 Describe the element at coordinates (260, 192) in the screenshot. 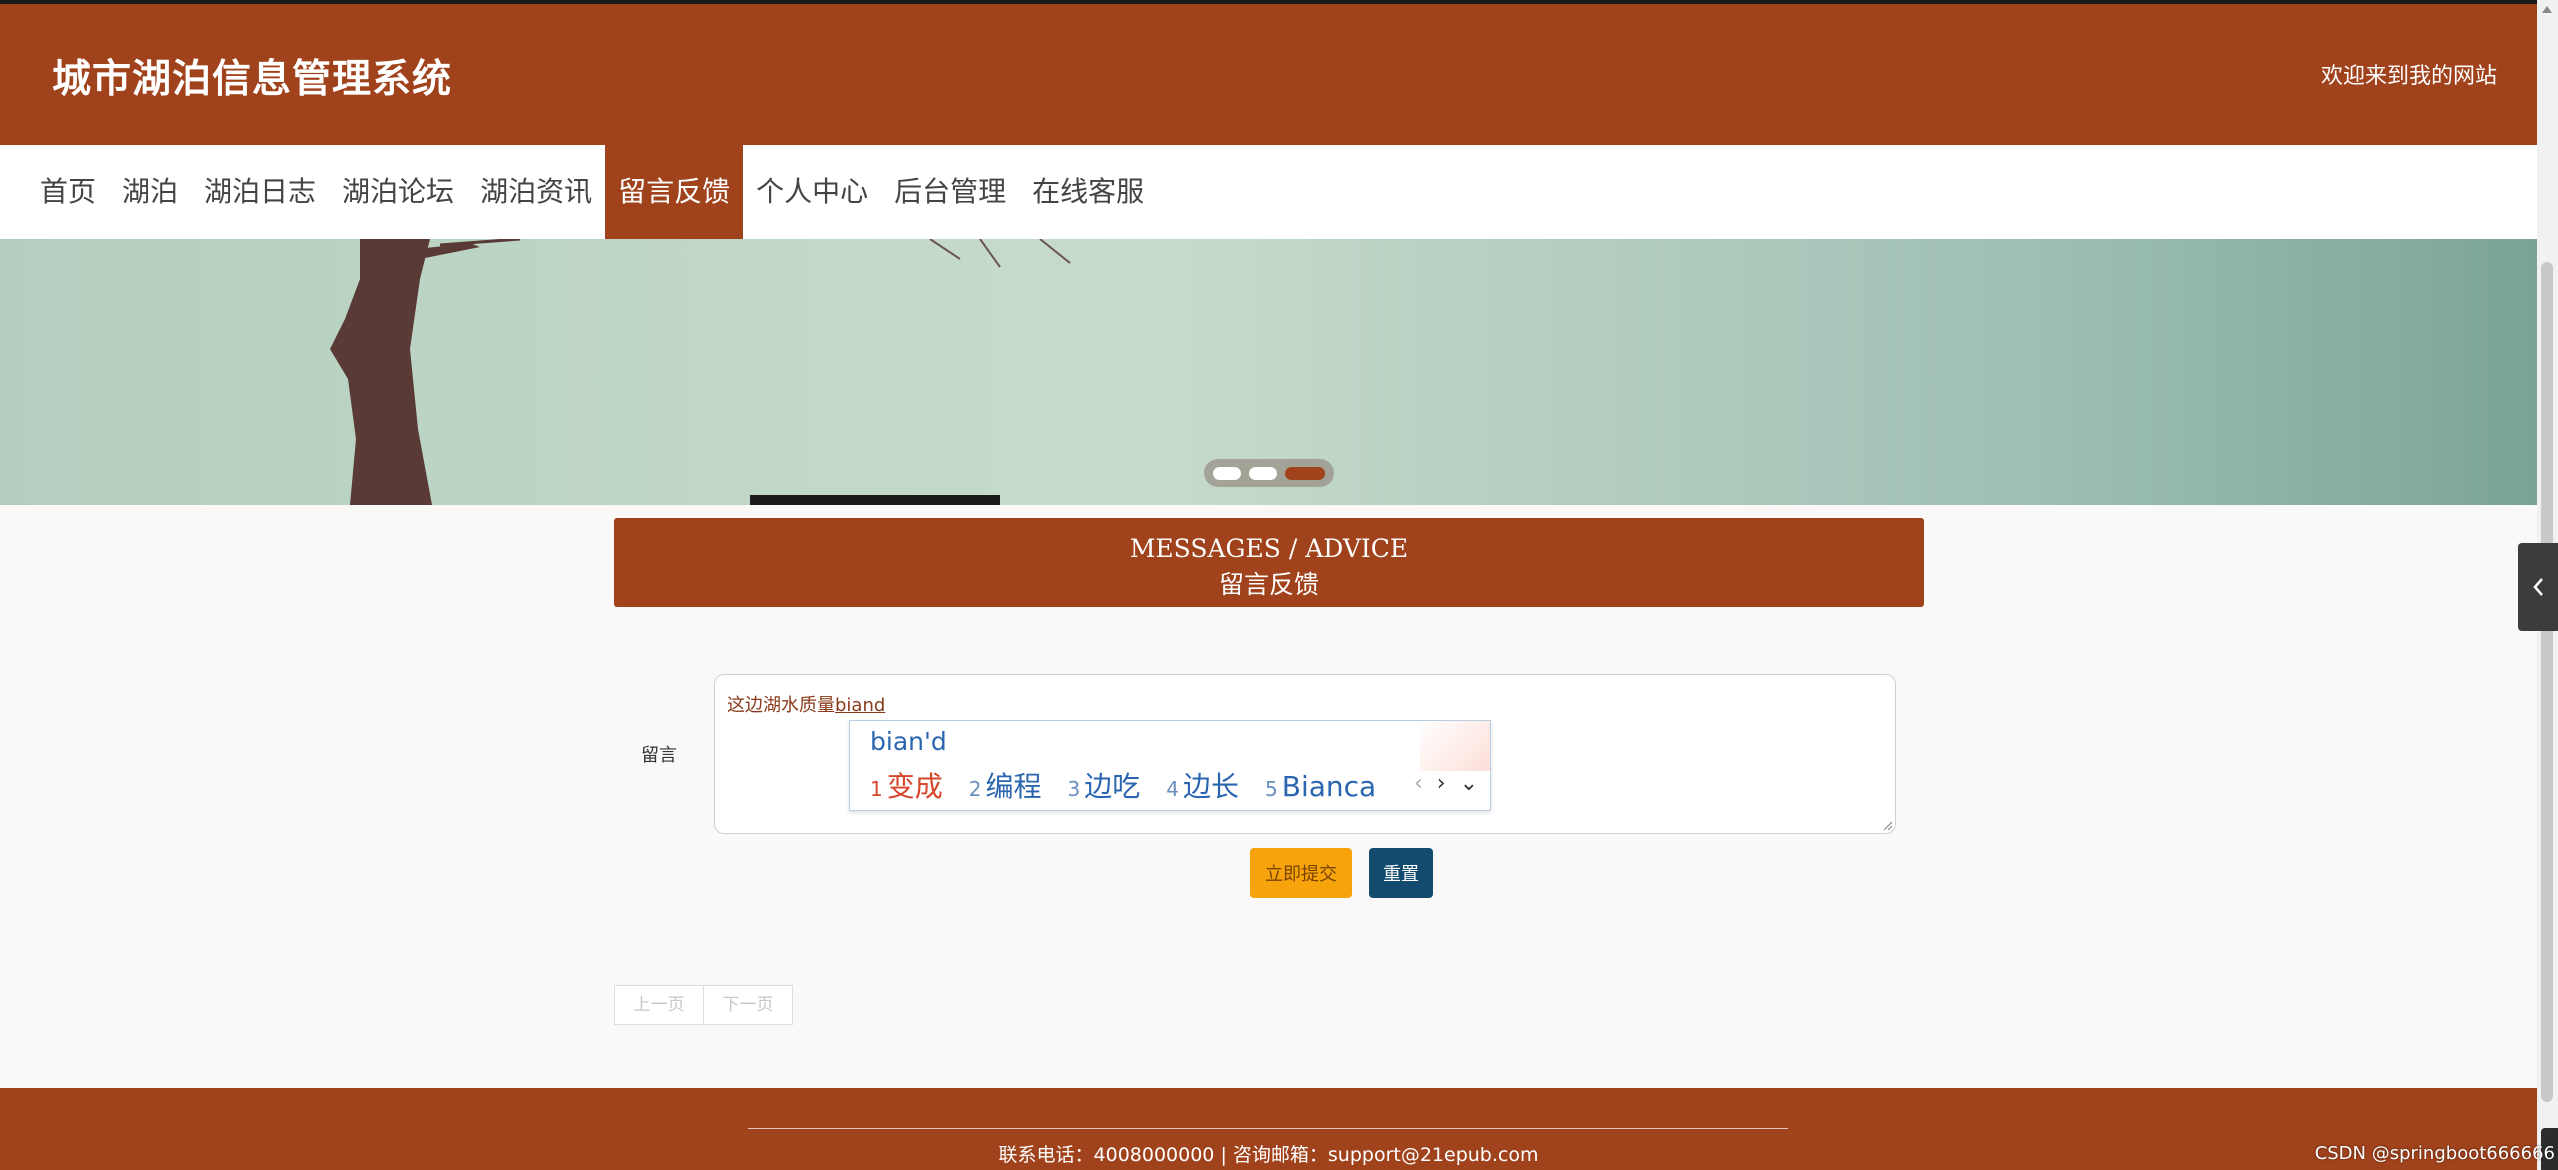

I see `nav-item-lake-log: 湖泊日志` at that location.